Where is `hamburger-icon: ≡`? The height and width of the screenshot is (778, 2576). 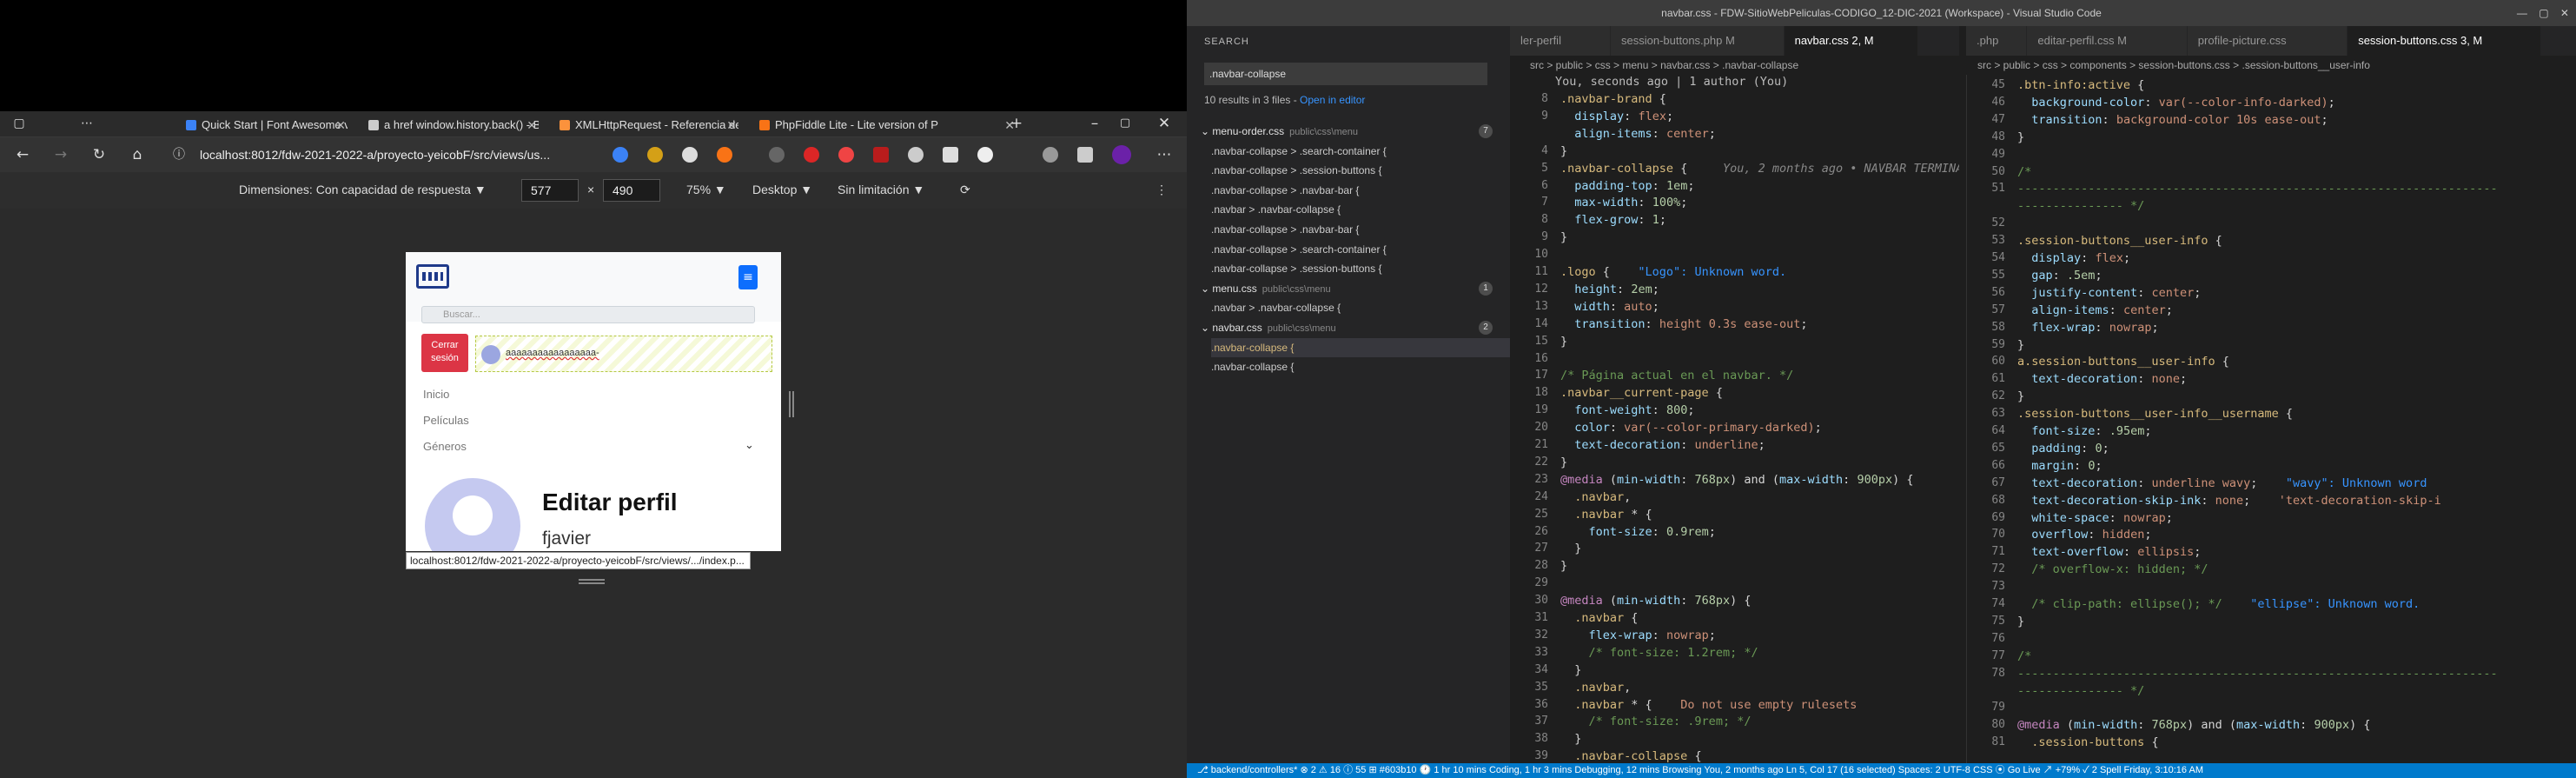
hamburger-icon: ≡ is located at coordinates (748, 277).